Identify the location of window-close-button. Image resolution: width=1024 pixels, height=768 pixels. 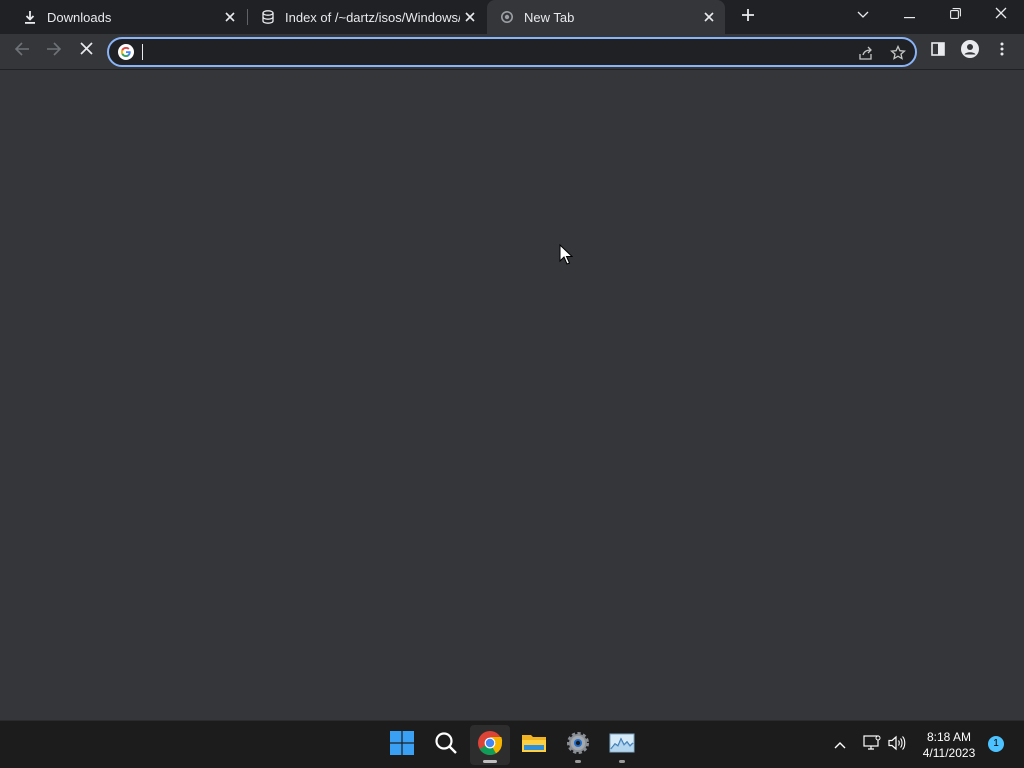
(1001, 15).